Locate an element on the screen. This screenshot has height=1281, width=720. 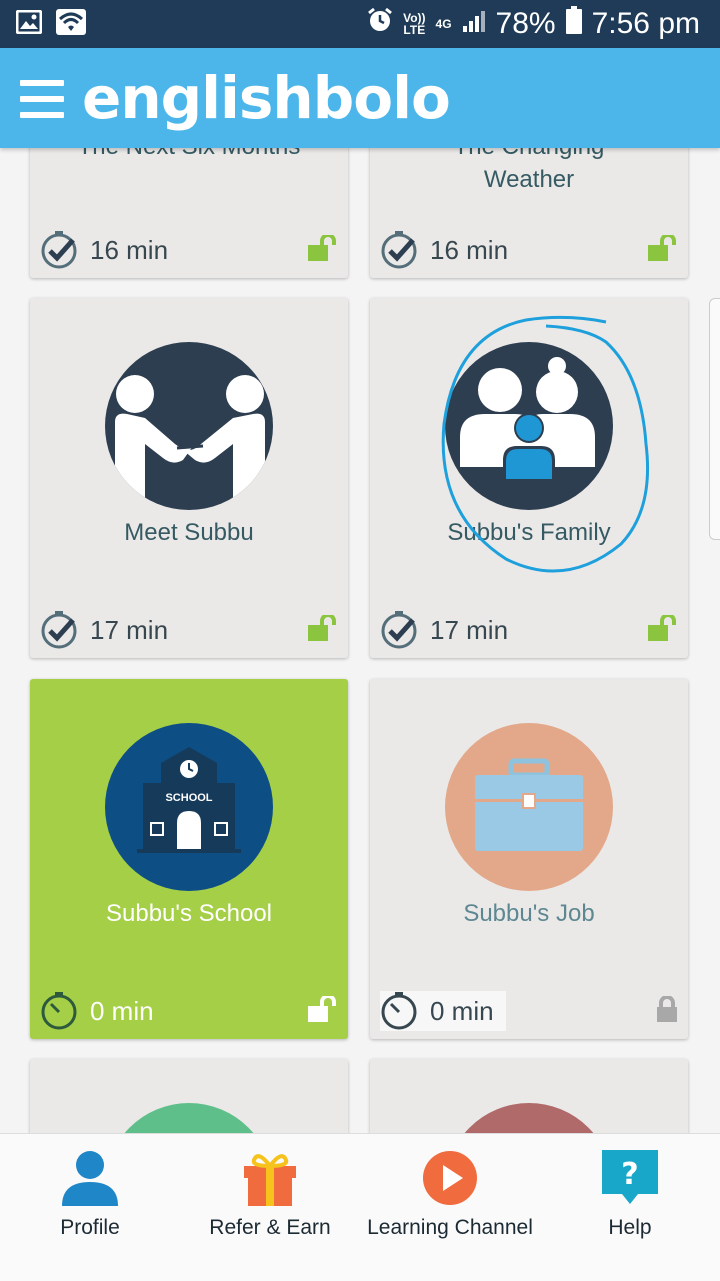
lesson-card: SCHOOL Subbu's School 0 min is located at coordinates (189, 859).